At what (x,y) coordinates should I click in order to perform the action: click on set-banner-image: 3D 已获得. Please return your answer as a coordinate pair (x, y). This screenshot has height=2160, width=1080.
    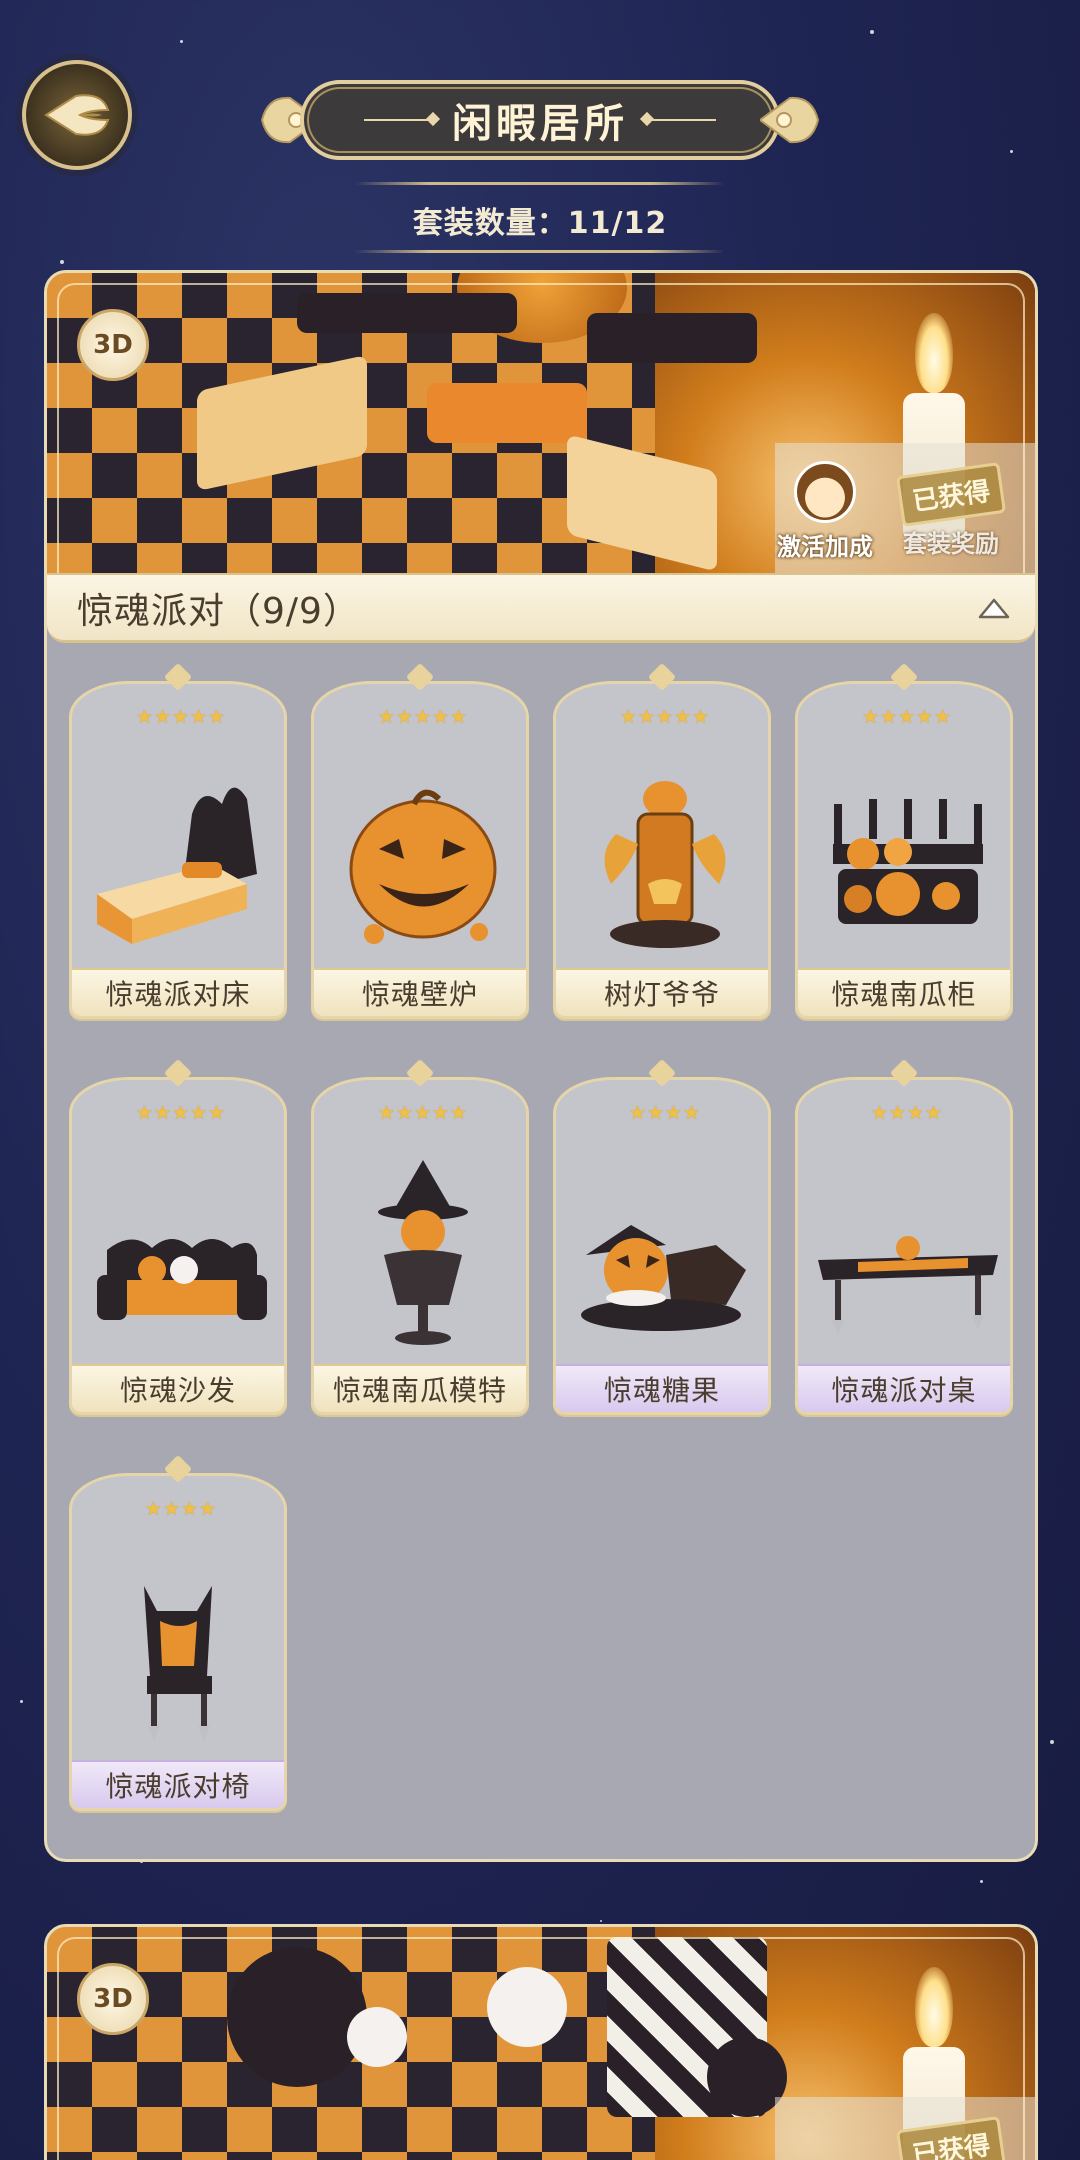
    Looking at the image, I should click on (541, 2043).